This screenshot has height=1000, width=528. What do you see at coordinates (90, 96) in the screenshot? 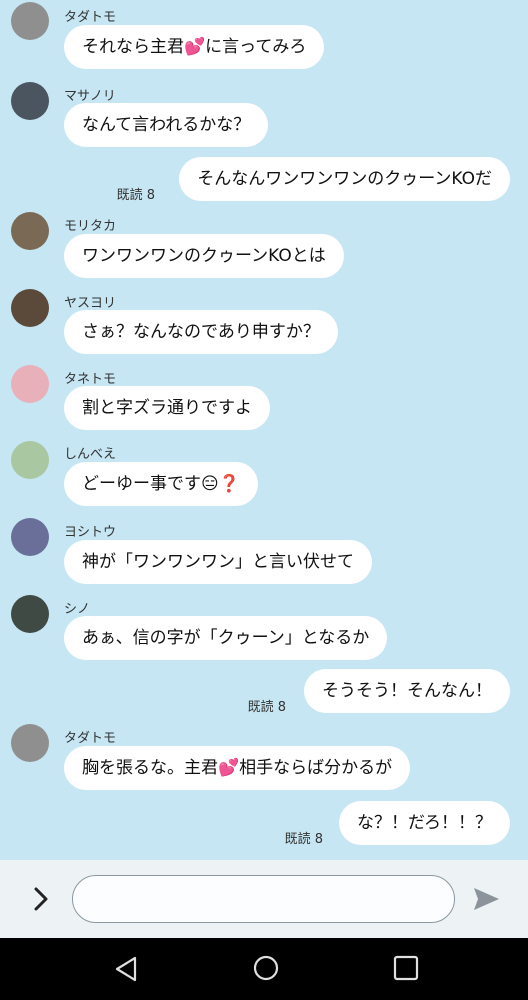
I see `sender-name: マサノリ` at bounding box center [90, 96].